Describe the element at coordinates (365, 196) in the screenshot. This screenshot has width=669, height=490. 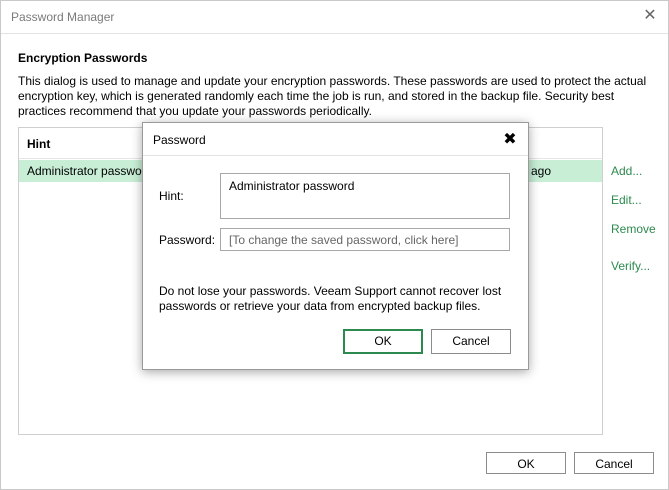
I see `hint-field: Administrator password` at that location.